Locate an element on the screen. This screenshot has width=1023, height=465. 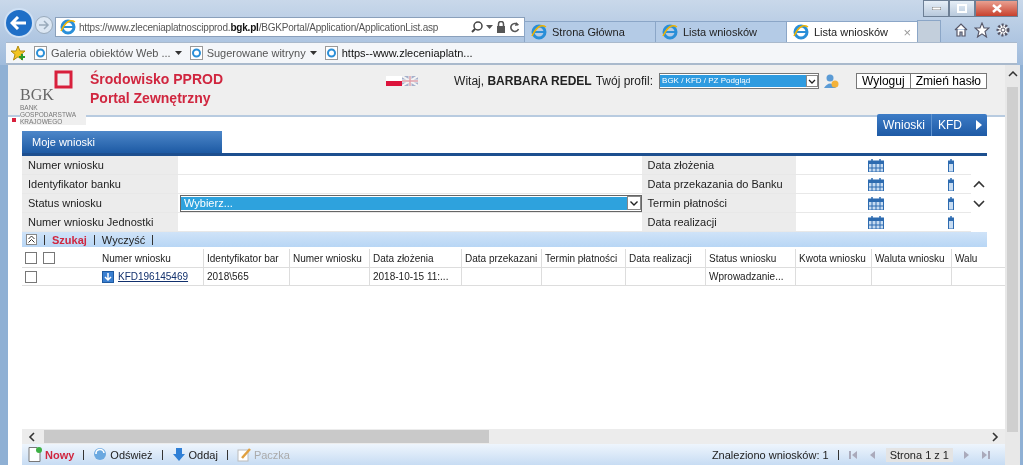
scroll-up-icon is located at coordinates (1012, 74).